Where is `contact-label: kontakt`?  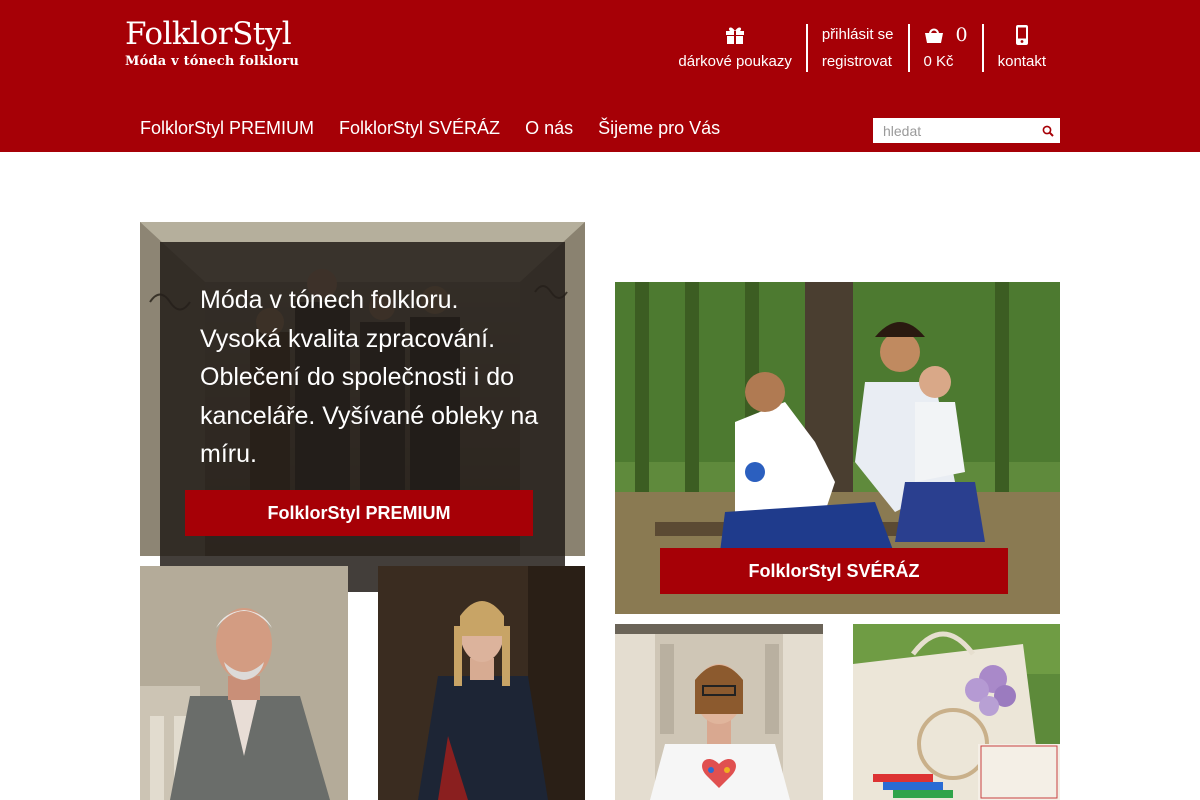 contact-label: kontakt is located at coordinates (1021, 61).